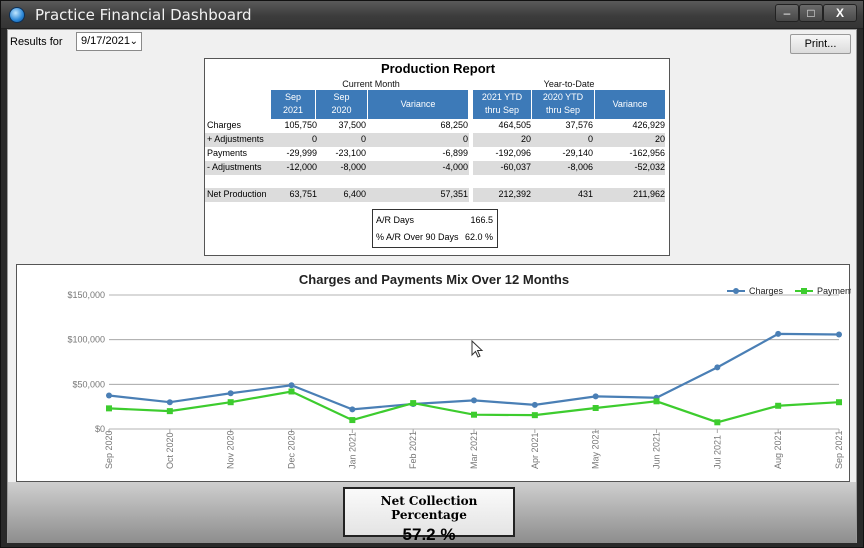  I want to click on row-value: -23,100, so click(350, 153).